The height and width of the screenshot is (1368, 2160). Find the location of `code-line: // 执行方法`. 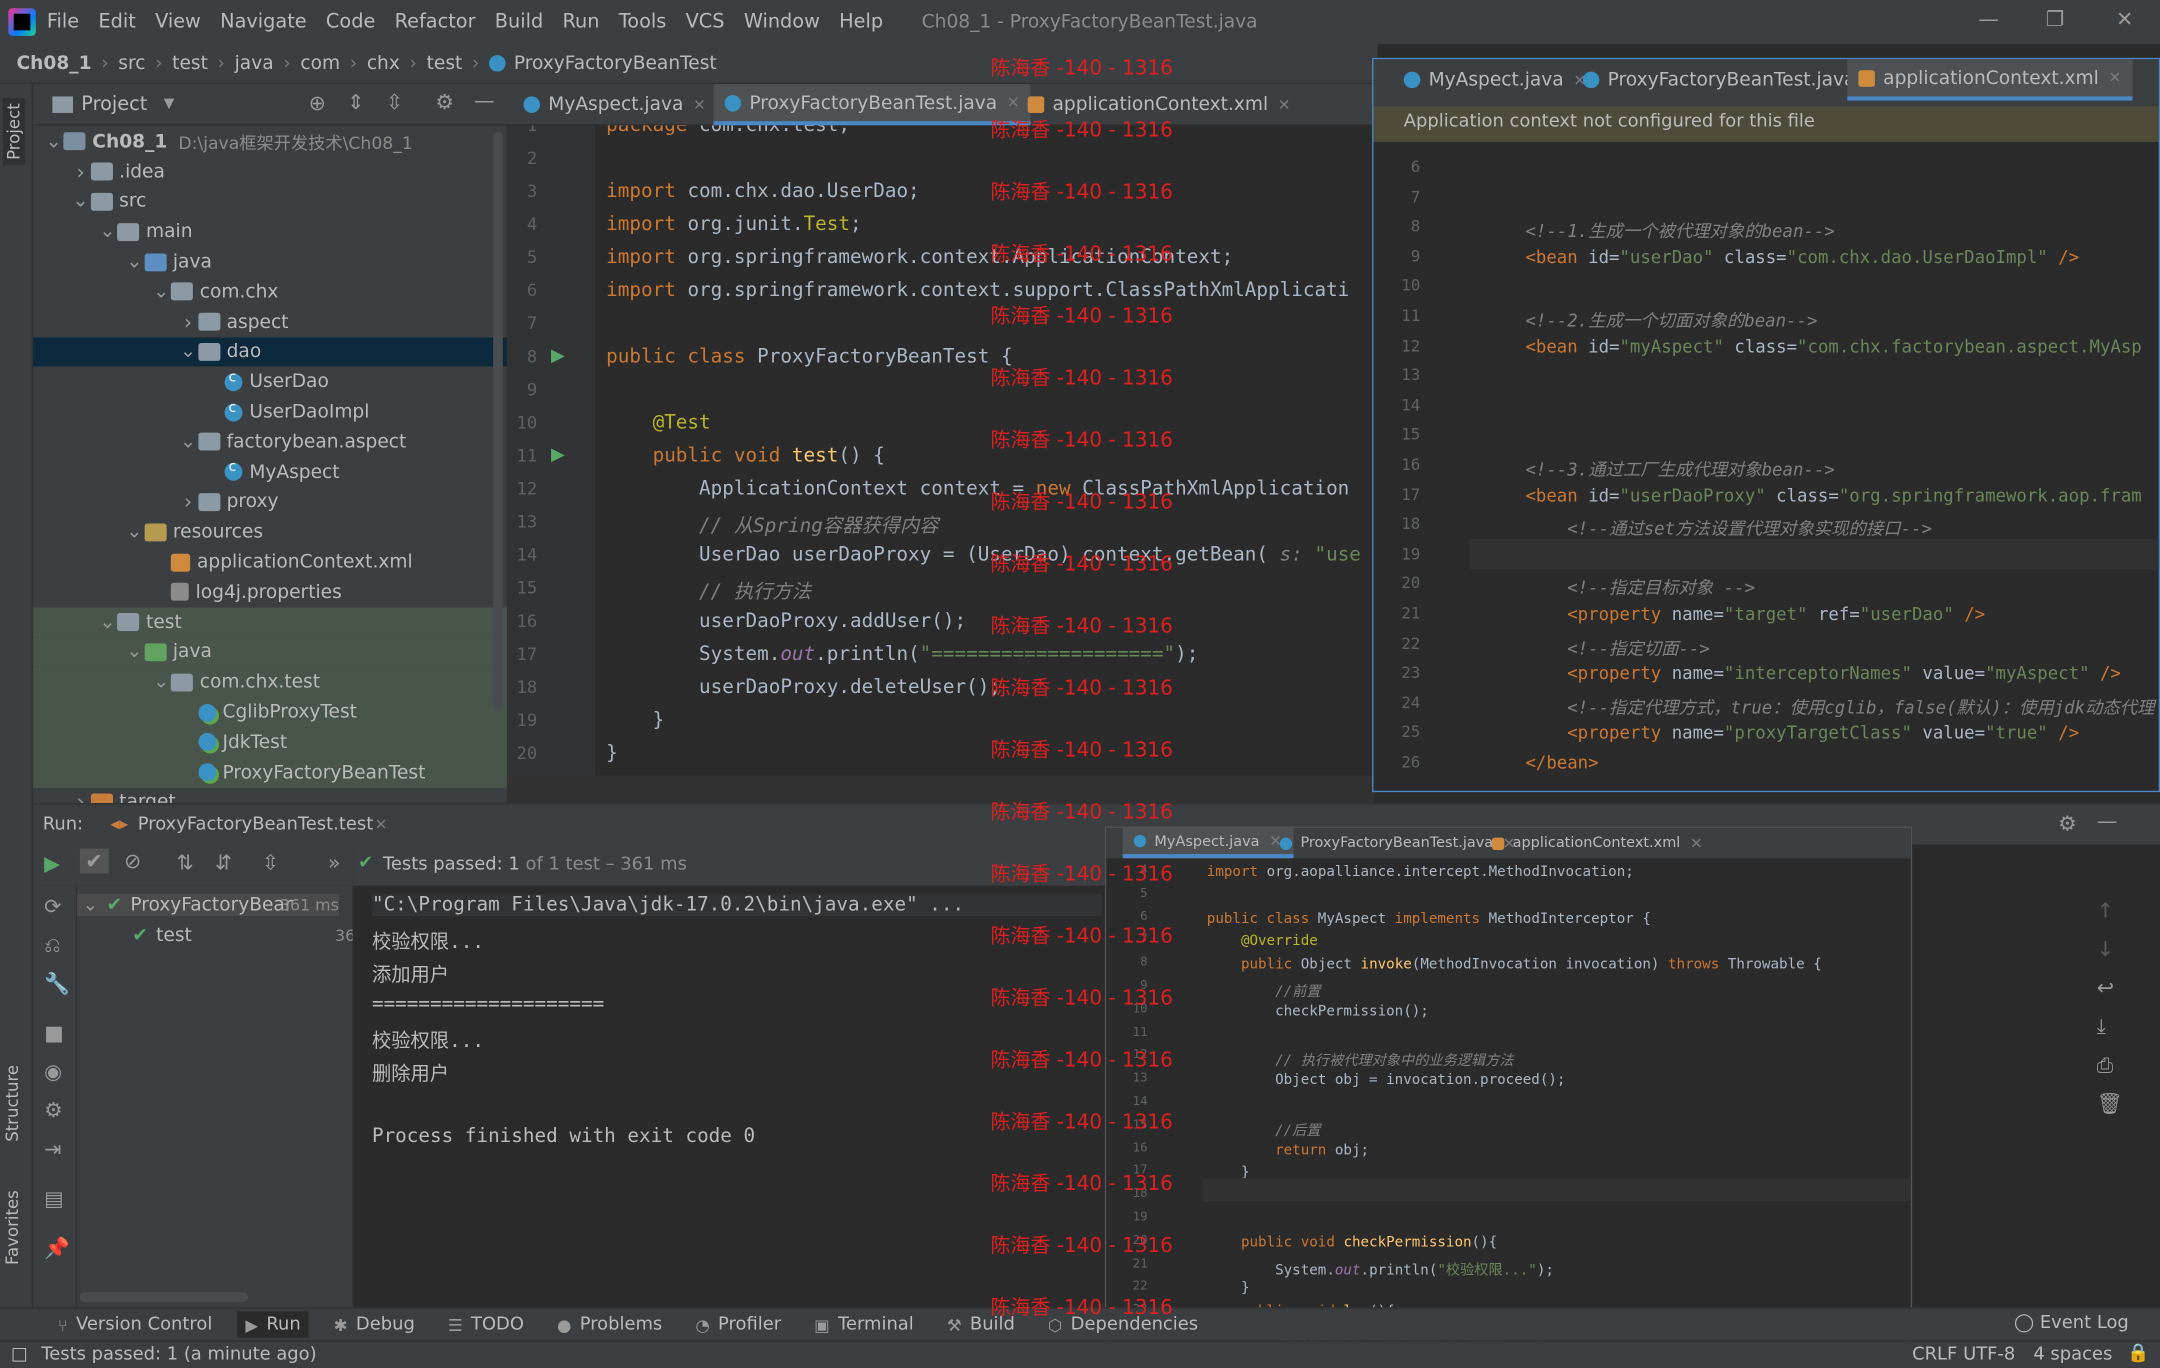

code-line: // 执行方法 is located at coordinates (708, 591).